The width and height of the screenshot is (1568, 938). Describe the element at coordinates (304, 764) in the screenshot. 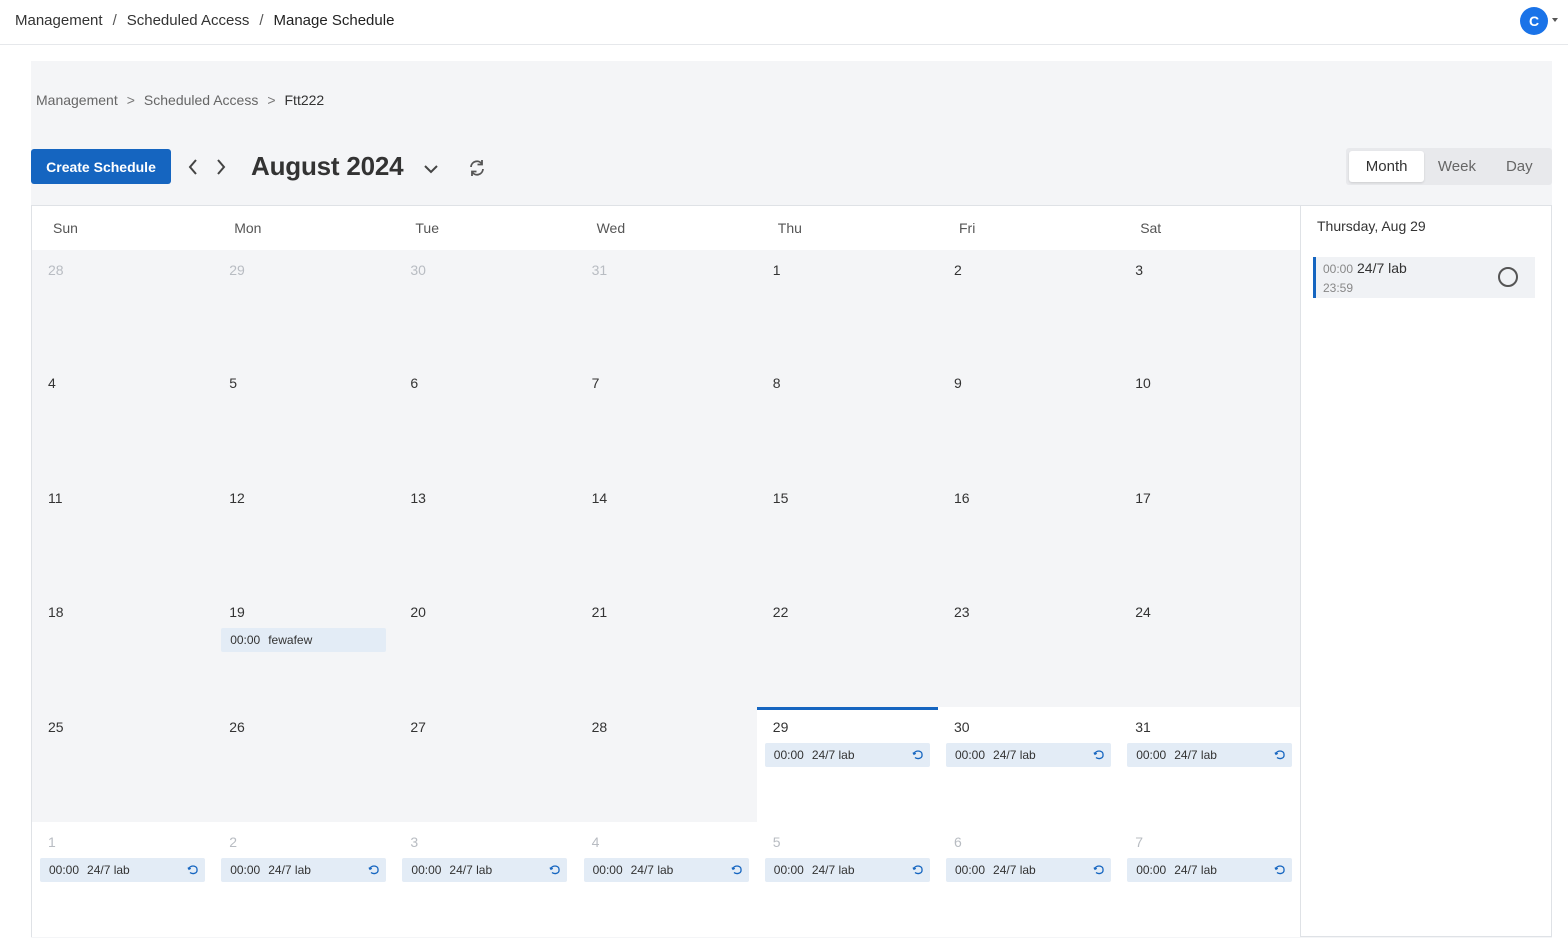

I see `day-cell: 26` at that location.